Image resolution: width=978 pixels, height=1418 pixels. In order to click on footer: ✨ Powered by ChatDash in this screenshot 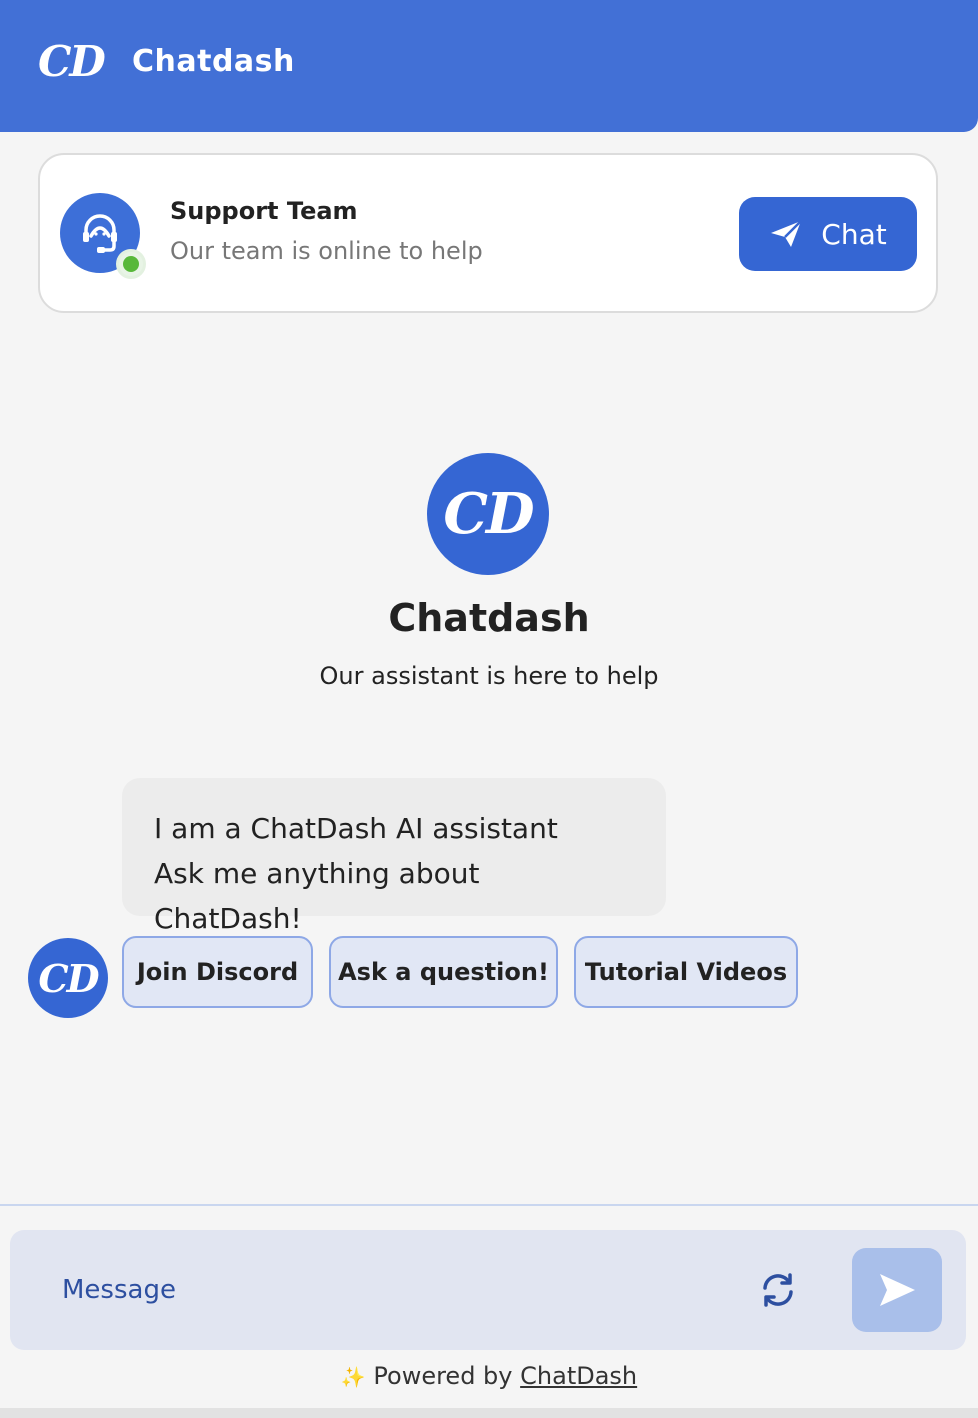, I will do `click(489, 1376)`.